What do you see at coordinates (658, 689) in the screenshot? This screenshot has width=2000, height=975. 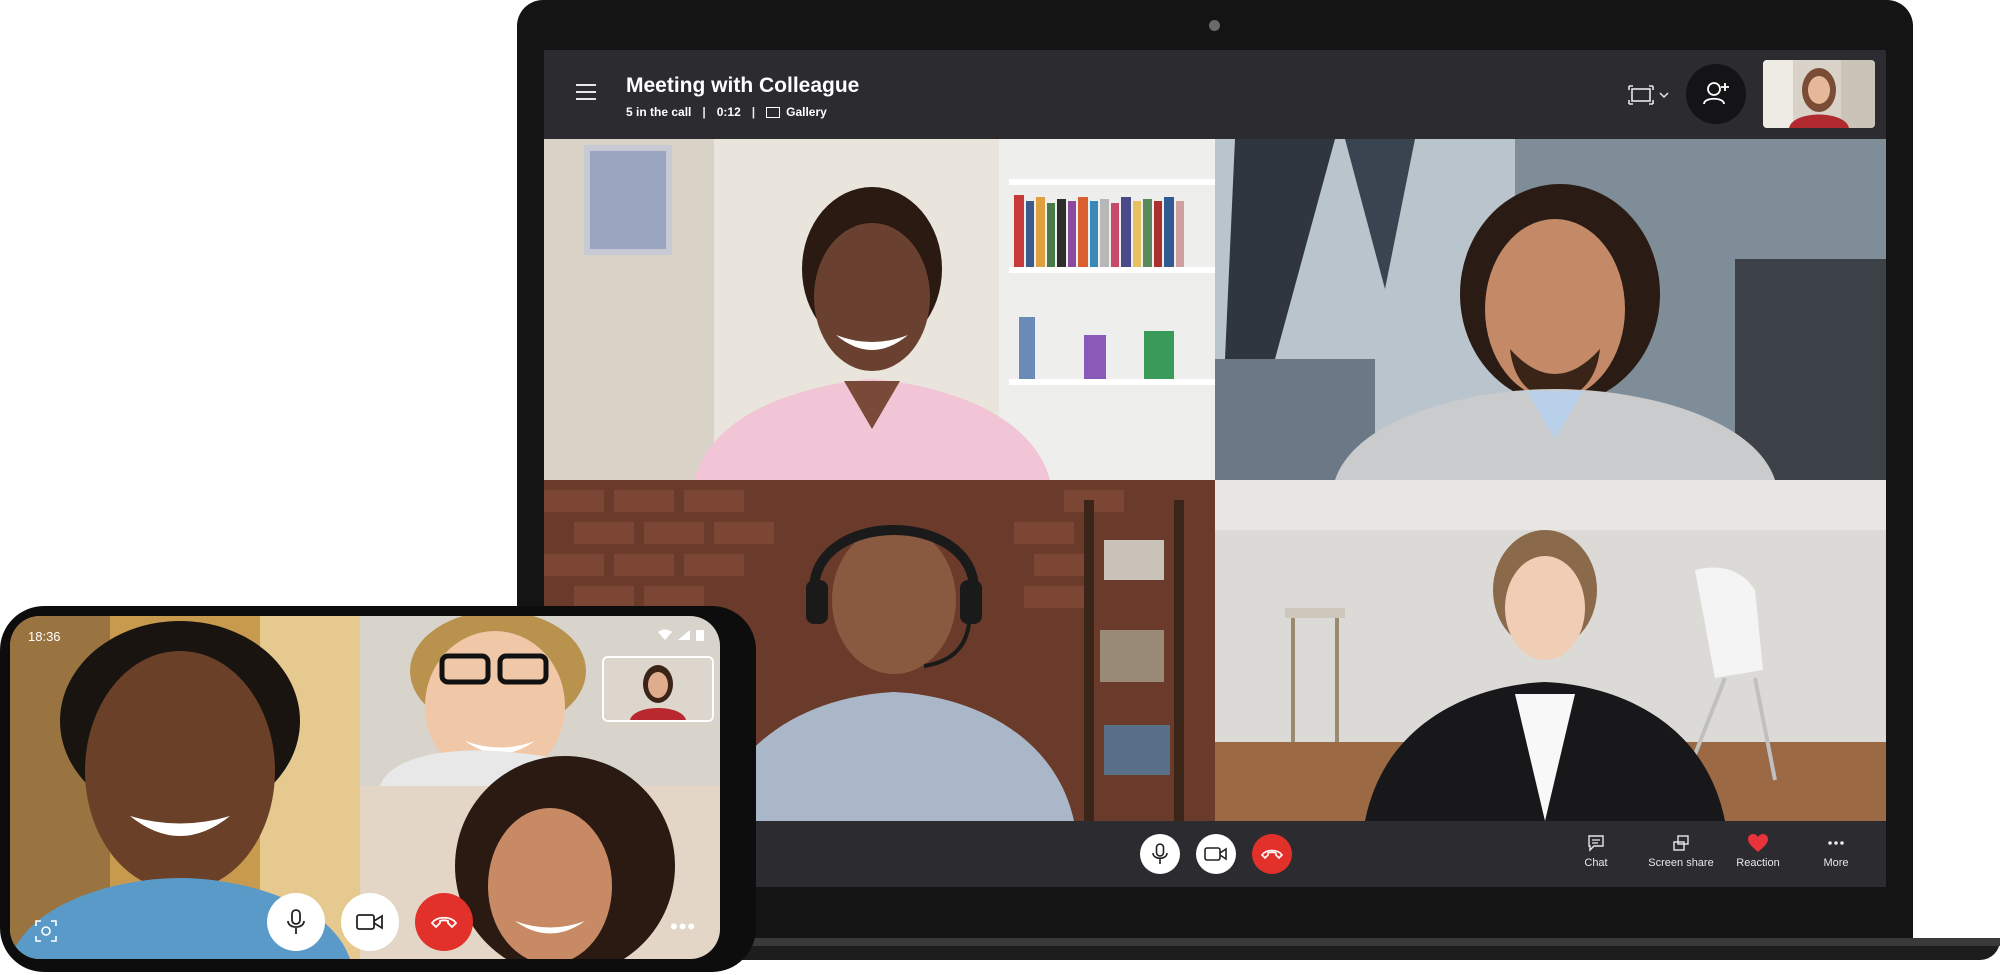 I see `phone-self-view` at bounding box center [658, 689].